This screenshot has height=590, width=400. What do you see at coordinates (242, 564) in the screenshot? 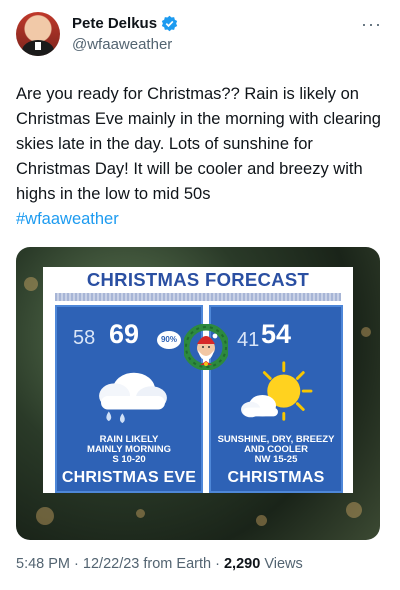
I see `views-count: 2,290` at bounding box center [242, 564].